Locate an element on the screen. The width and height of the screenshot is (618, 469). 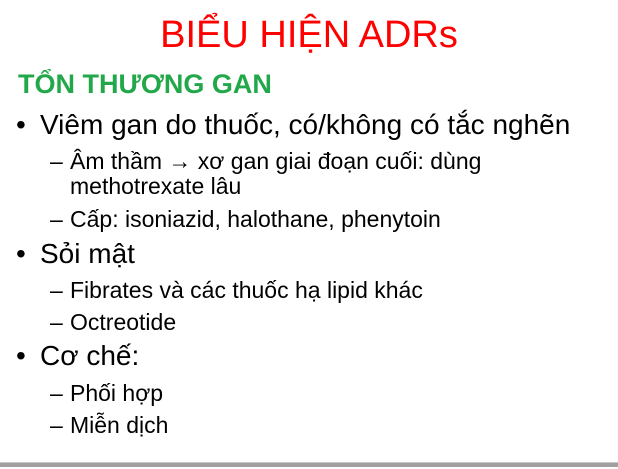
bullet-text: Viêm gan do thuốc, có/không có tắc nghẽn is located at coordinates (305, 124).